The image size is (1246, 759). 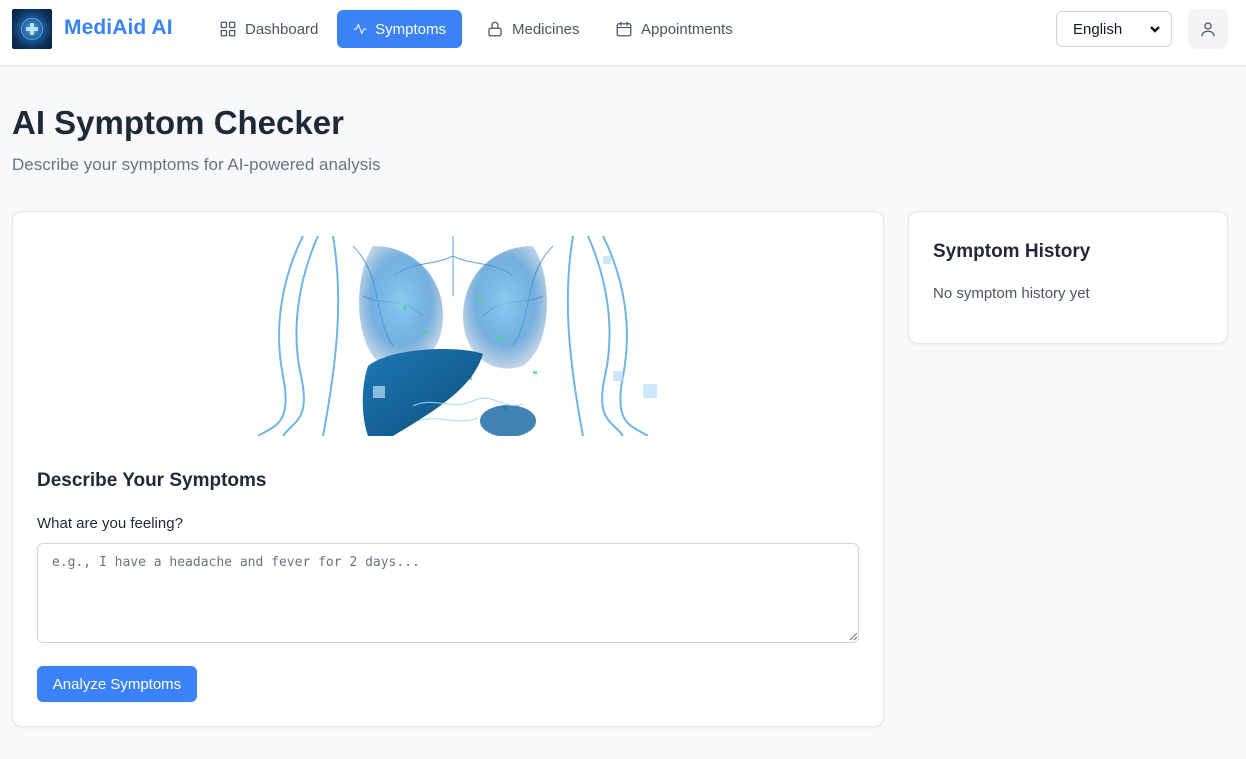 I want to click on anatomy-illustration, so click(x=457, y=336).